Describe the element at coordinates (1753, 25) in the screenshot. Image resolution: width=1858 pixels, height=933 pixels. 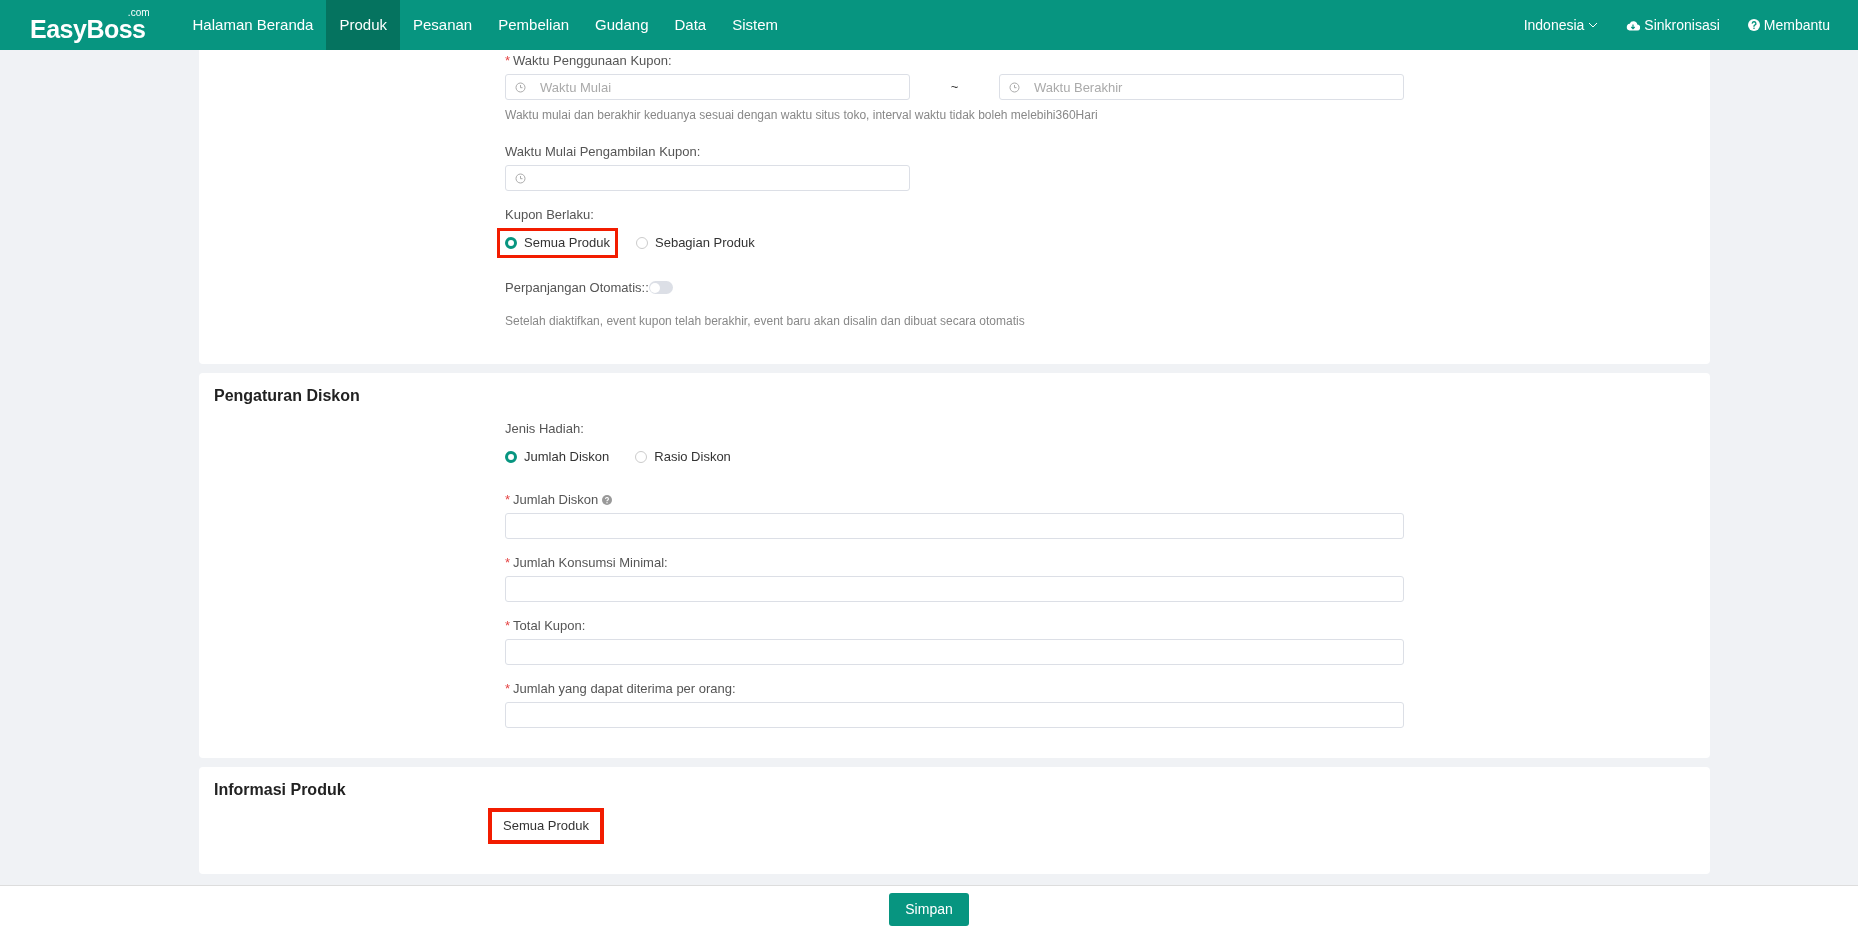
I see `help-icon` at that location.